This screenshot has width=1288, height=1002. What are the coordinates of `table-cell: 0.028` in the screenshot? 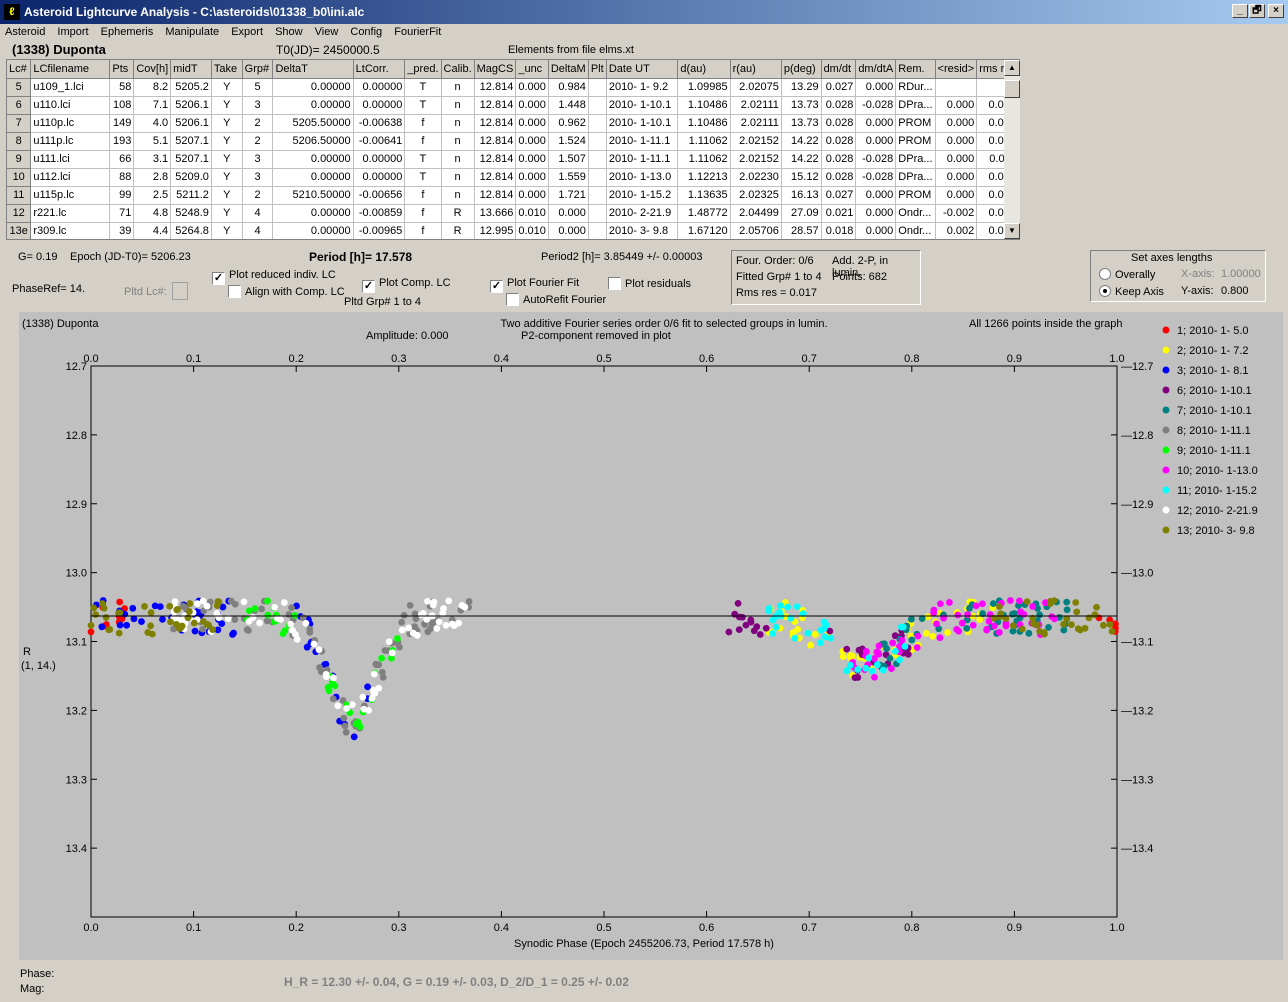 It's located at (839, 105).